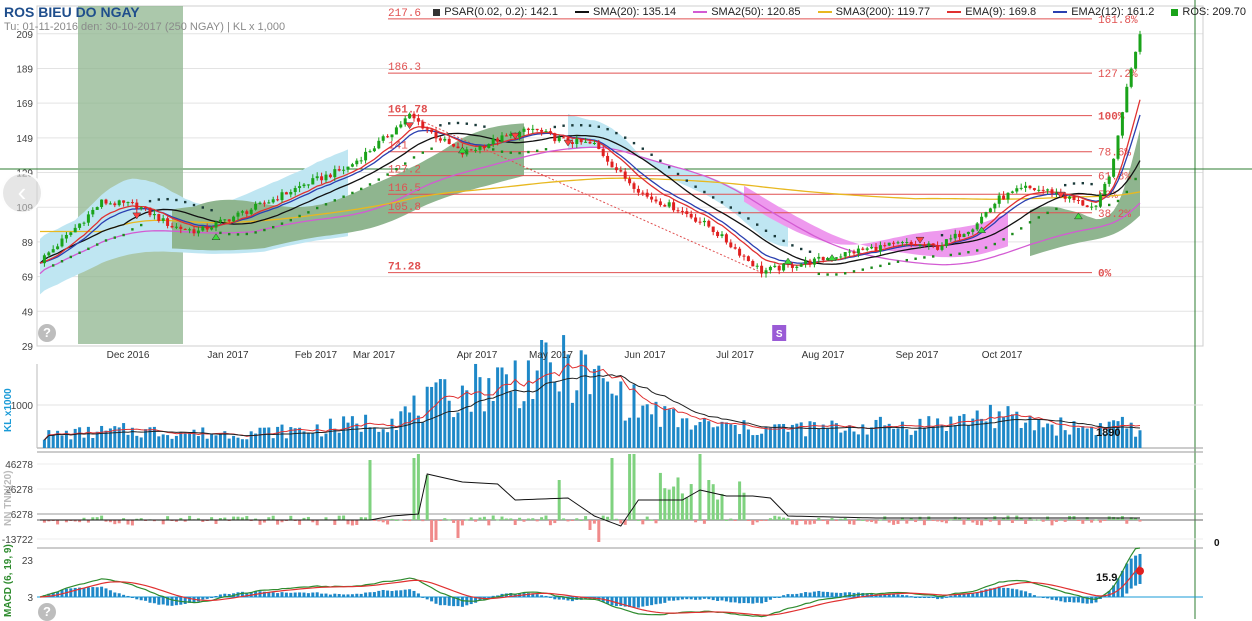 The image size is (1252, 621). I want to click on volume-tick-label: 1000, so click(22, 406).